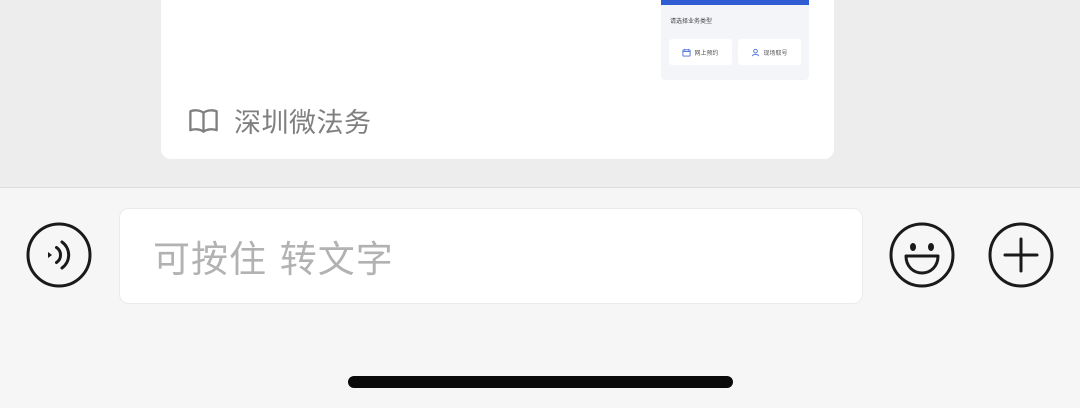  What do you see at coordinates (691, 21) in the screenshot?
I see `thumbnail-title: 请选择业务类型` at bounding box center [691, 21].